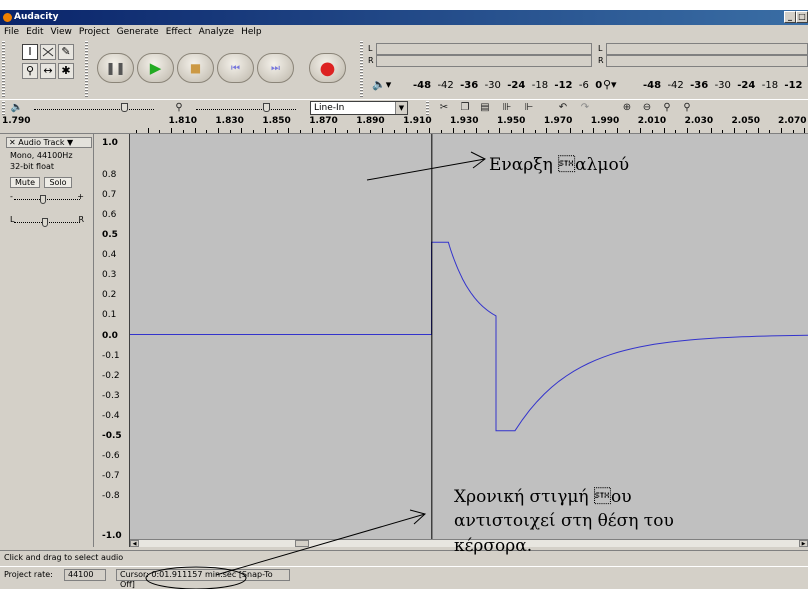 The width and height of the screenshot is (808, 589). I want to click on menu-edit: Edit, so click(34, 32).